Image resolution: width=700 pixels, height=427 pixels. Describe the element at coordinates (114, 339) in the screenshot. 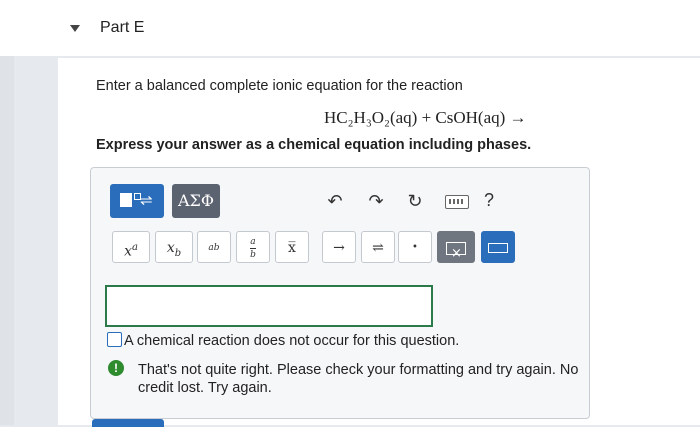

I see `no-reaction-checkbox` at that location.